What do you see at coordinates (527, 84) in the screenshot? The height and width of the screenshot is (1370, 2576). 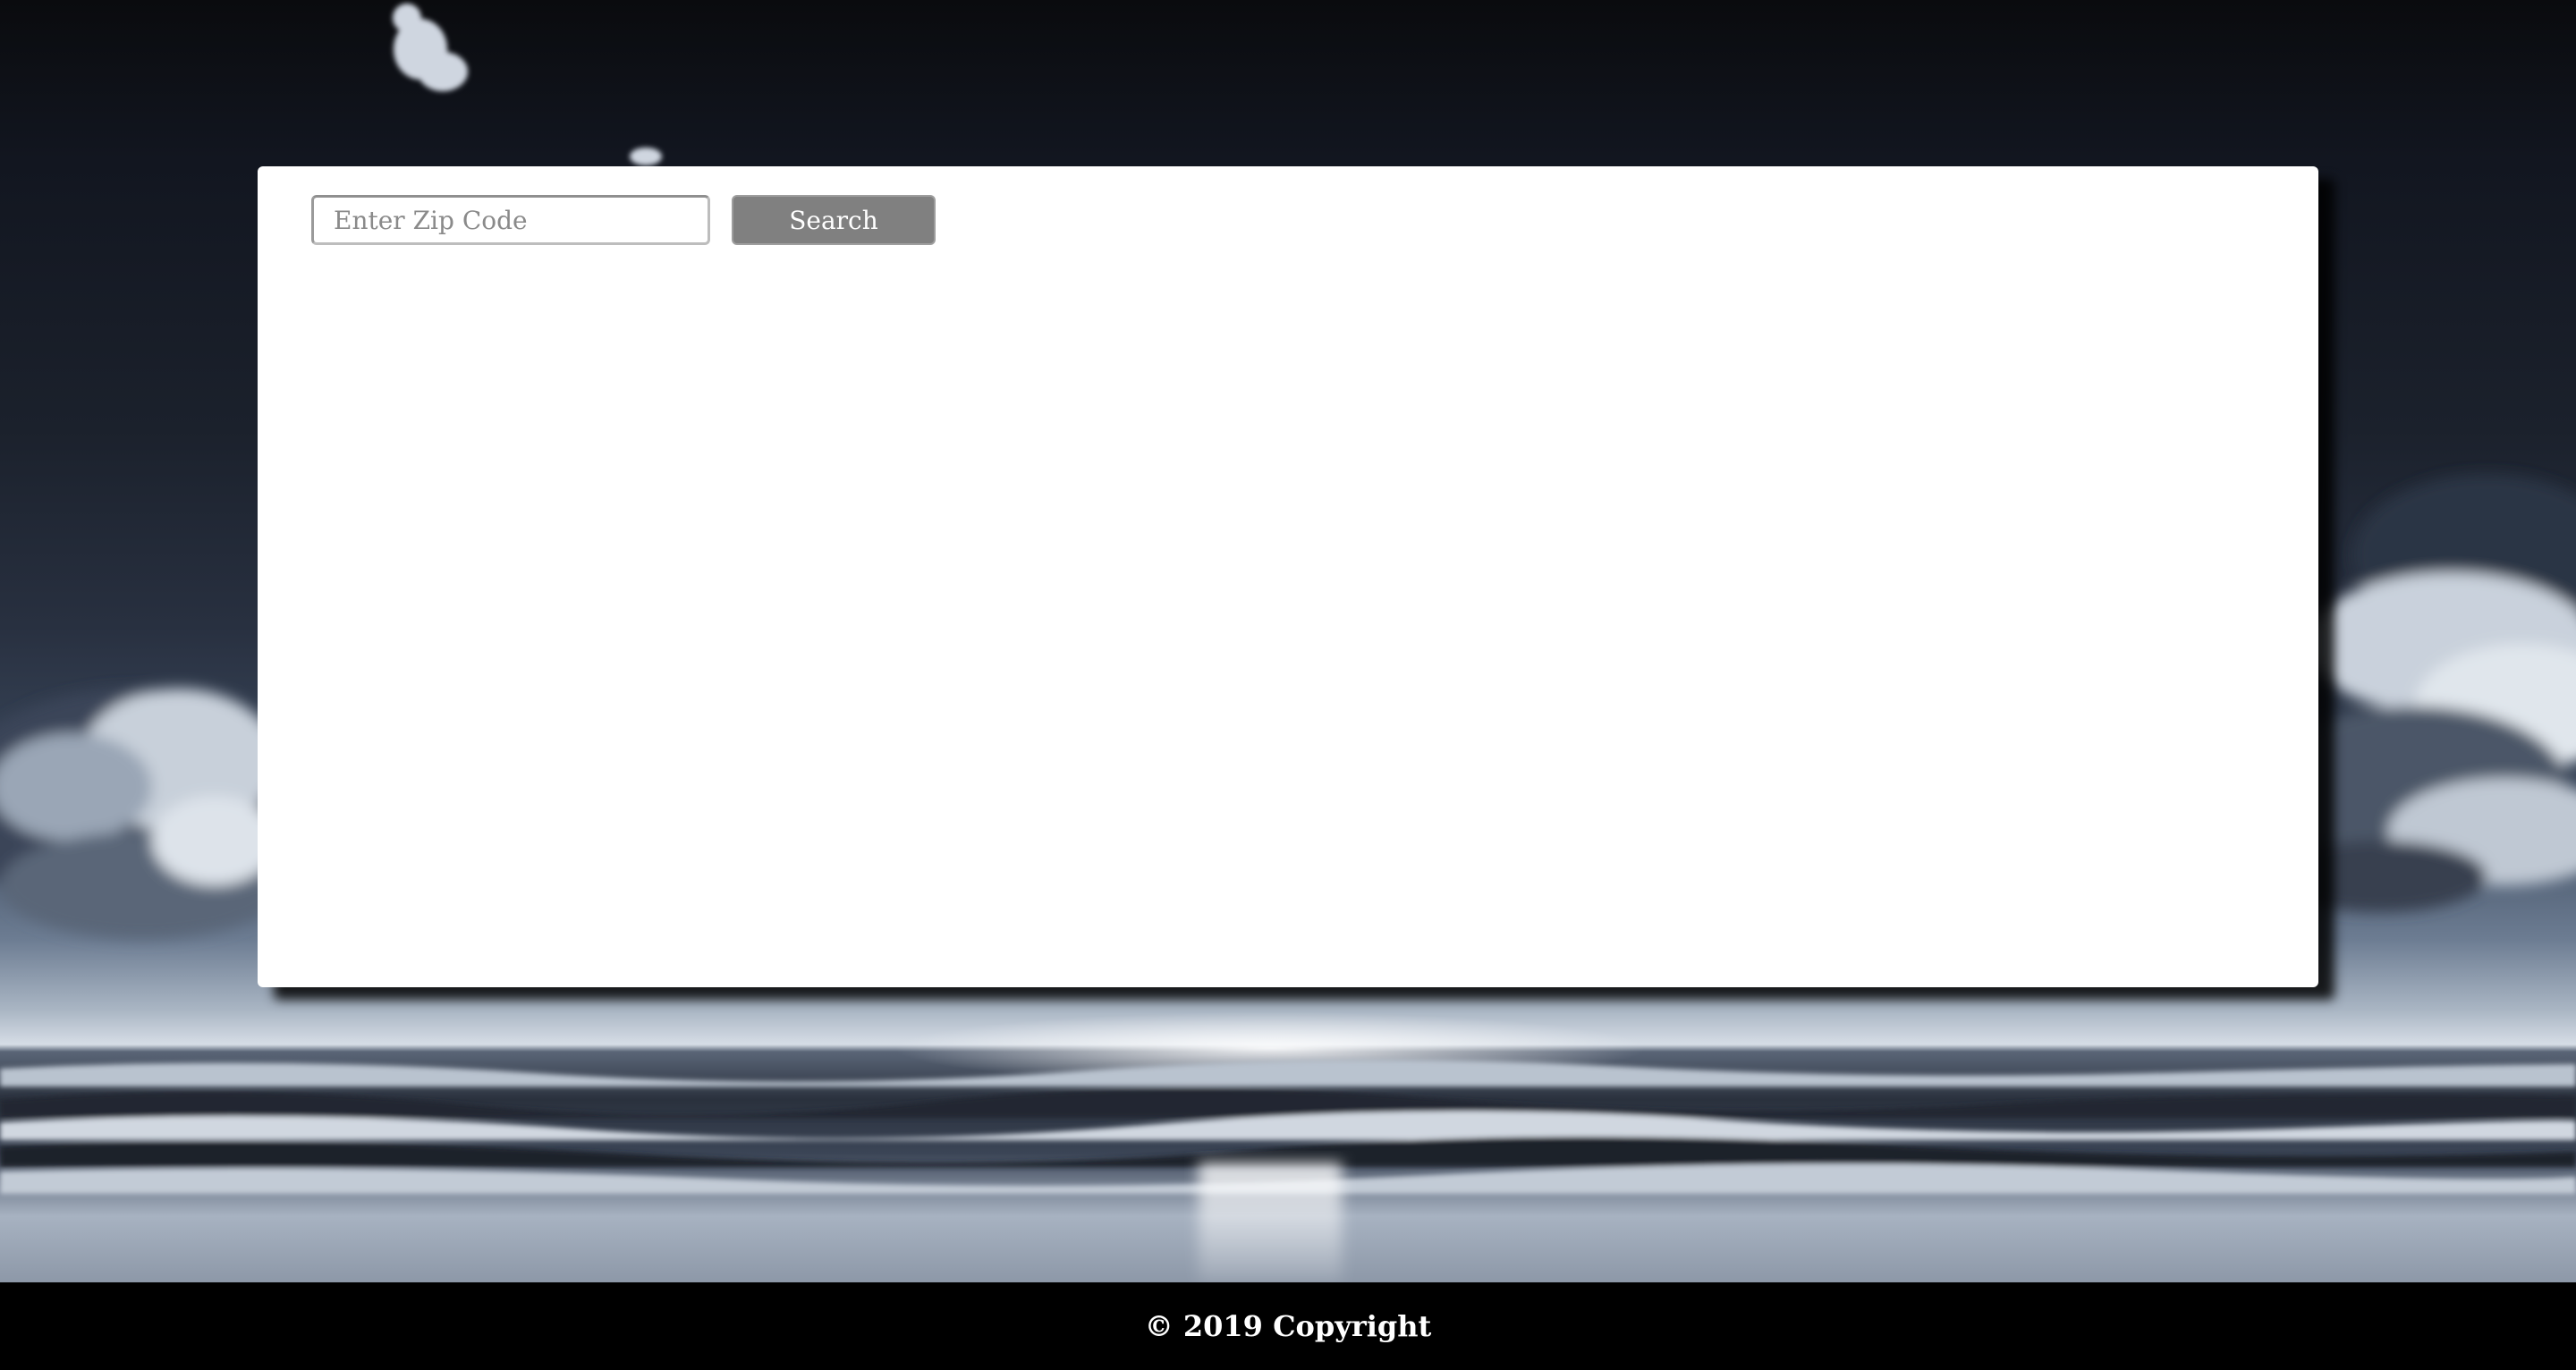 I see `cloud-top` at bounding box center [527, 84].